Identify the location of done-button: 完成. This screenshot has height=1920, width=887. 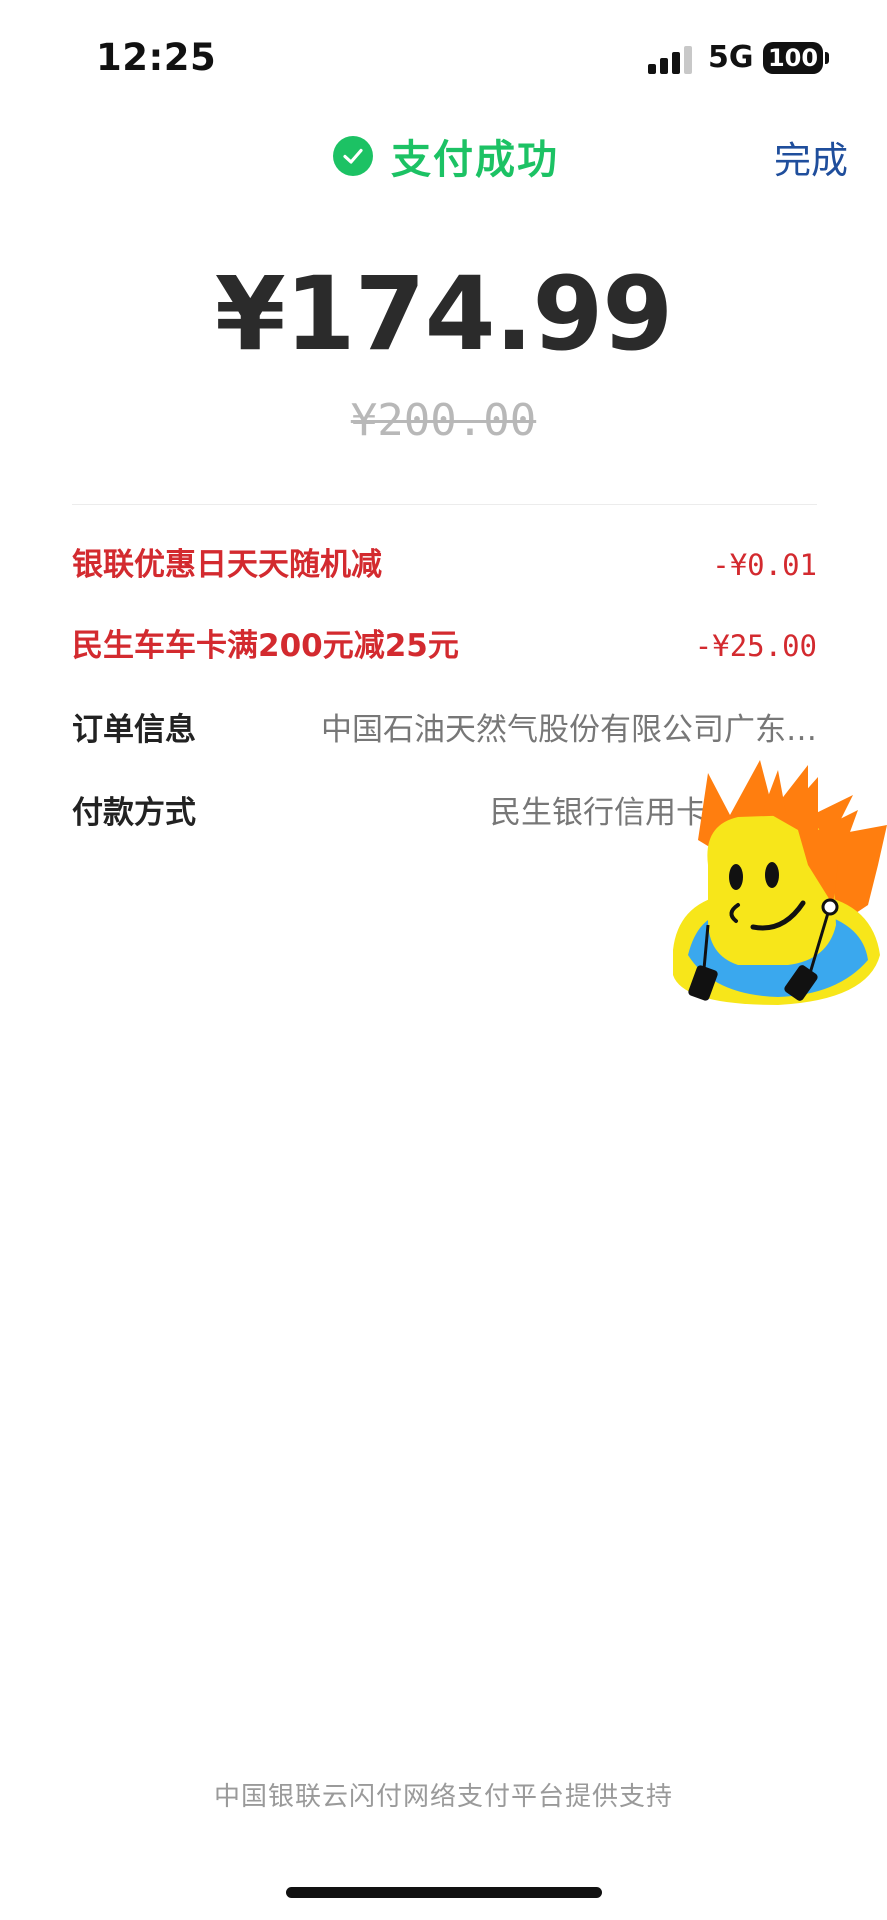
(811, 157).